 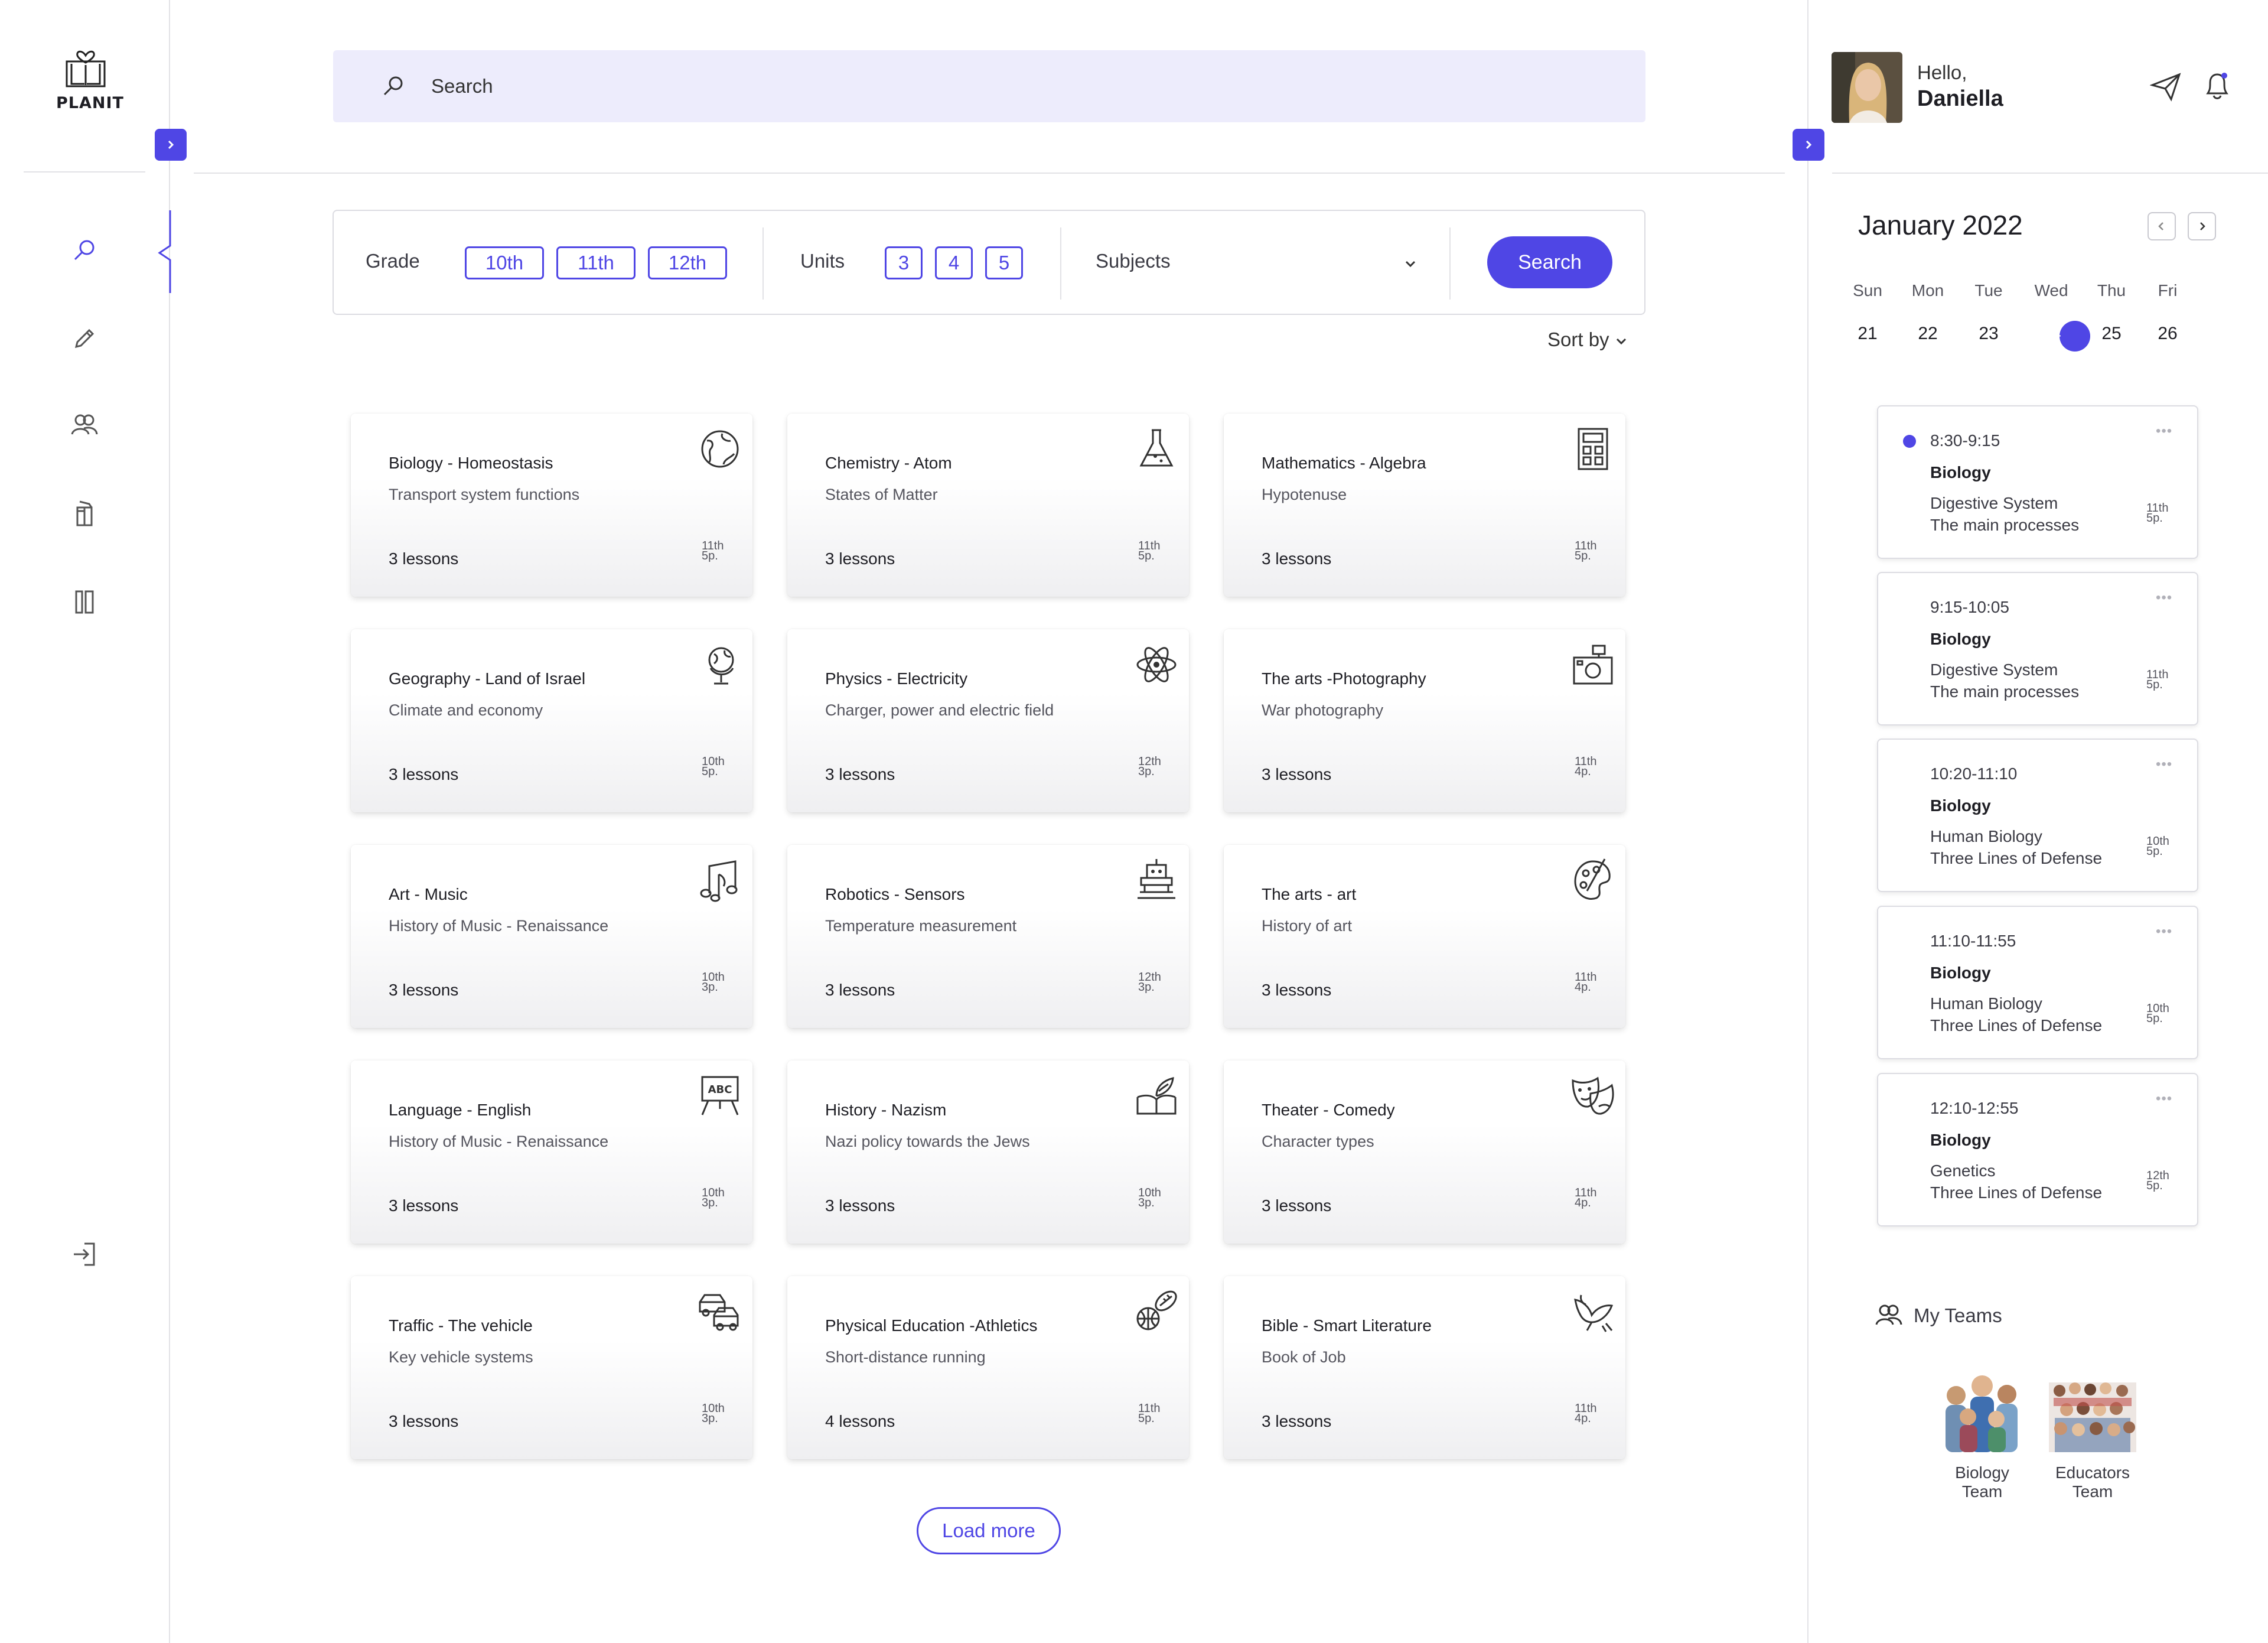 I want to click on card-title: Traffic - The vehicle, so click(x=461, y=1325).